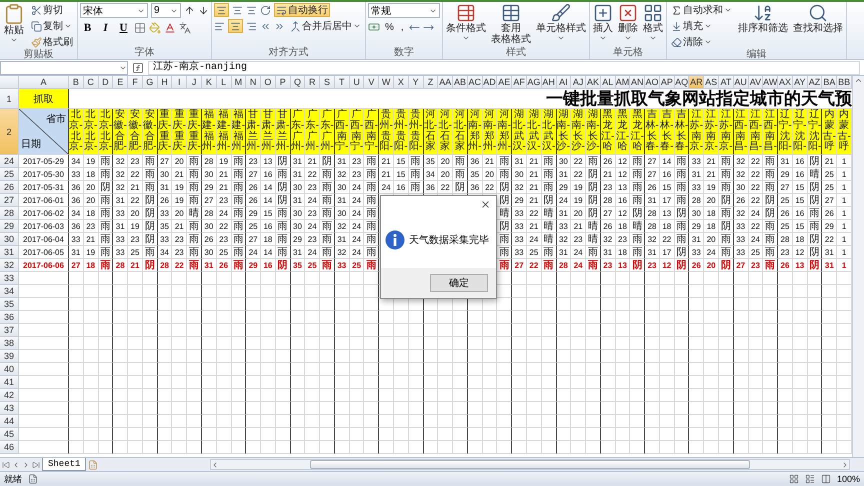  What do you see at coordinates (14, 23) in the screenshot?
I see `paste-button: 粘贴` at bounding box center [14, 23].